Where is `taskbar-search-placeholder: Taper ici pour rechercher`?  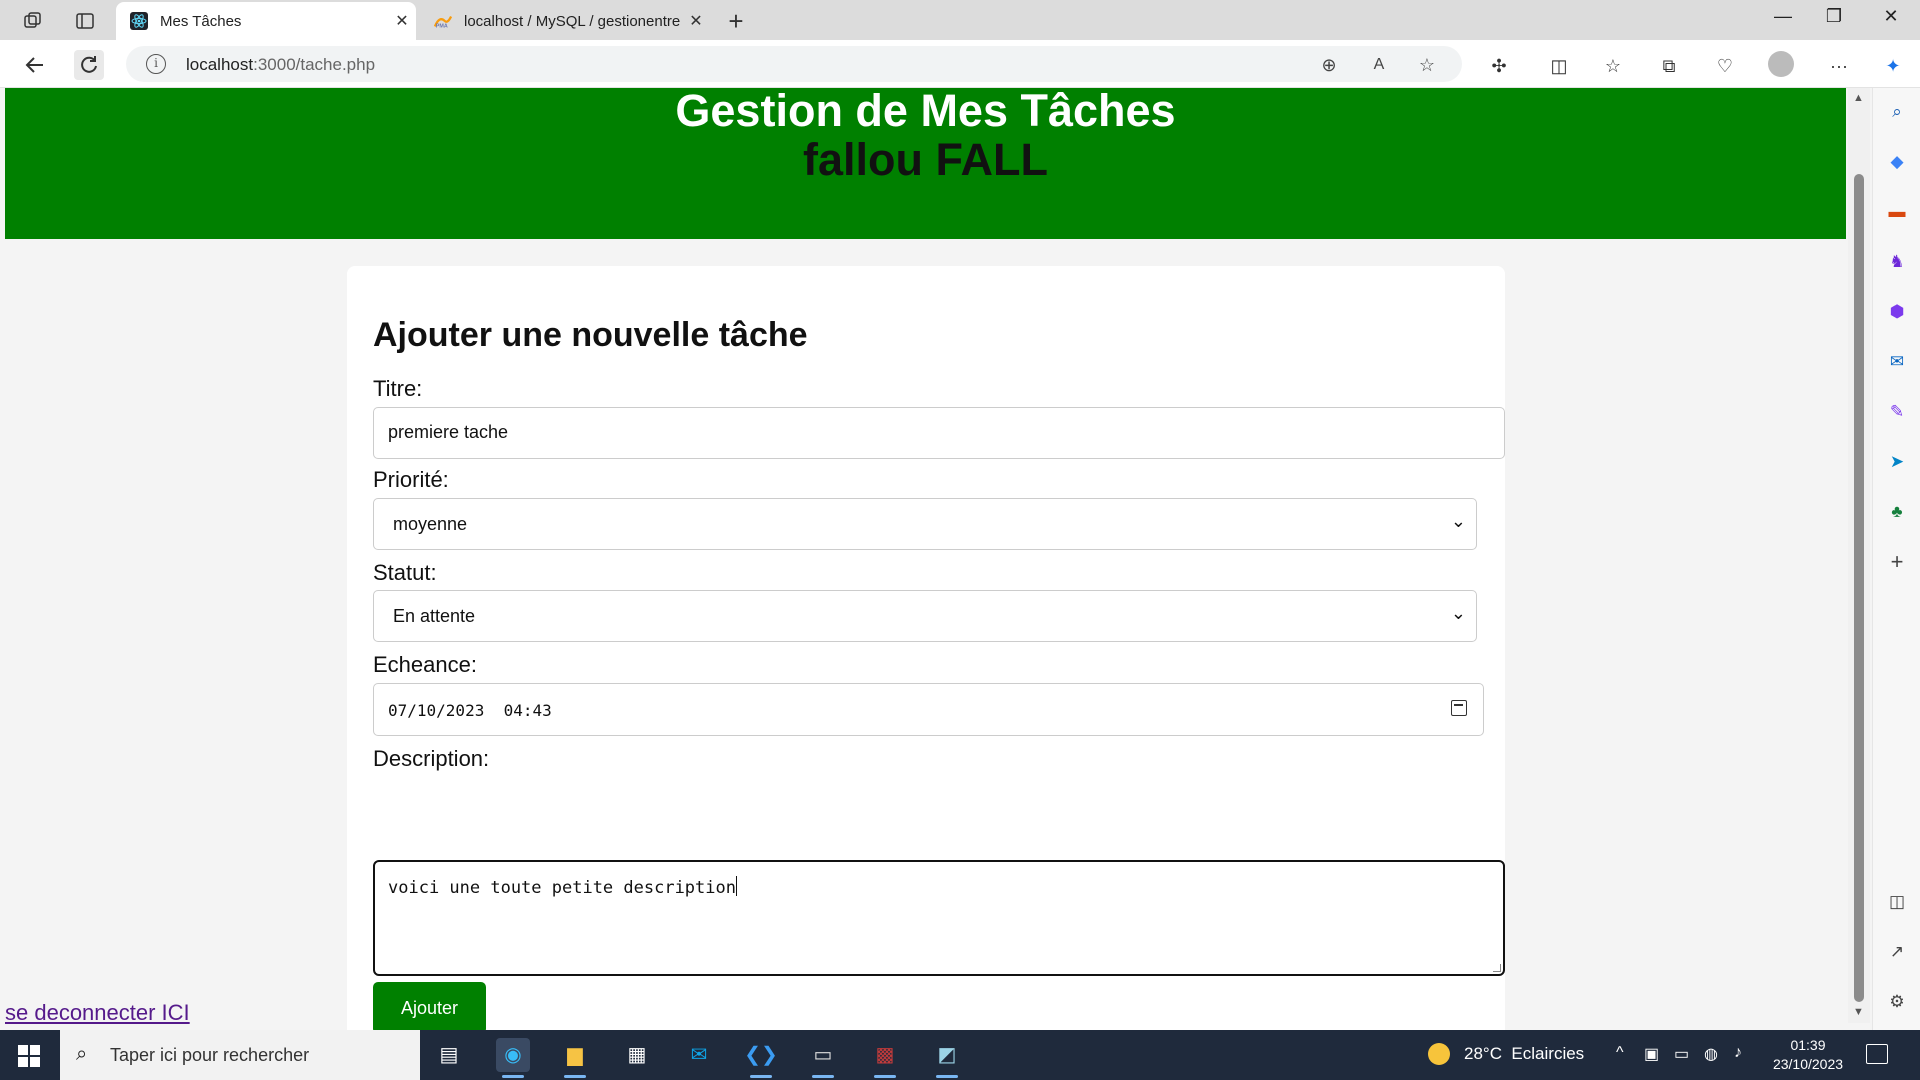 taskbar-search-placeholder: Taper ici pour rechercher is located at coordinates (210, 1055).